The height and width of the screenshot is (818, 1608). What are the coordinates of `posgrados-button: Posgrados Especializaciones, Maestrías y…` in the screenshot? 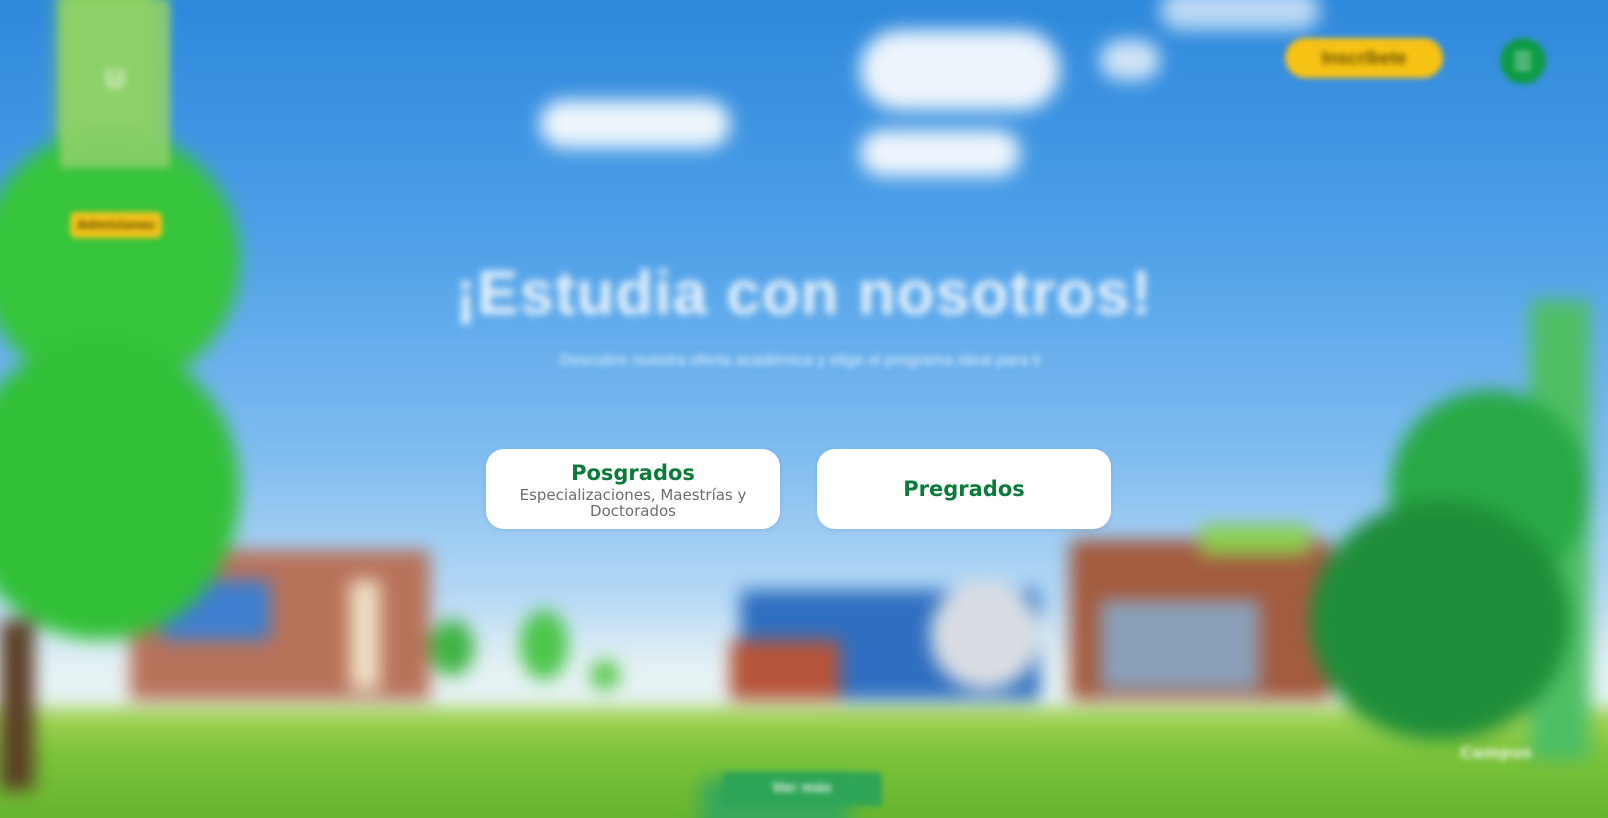 It's located at (633, 489).